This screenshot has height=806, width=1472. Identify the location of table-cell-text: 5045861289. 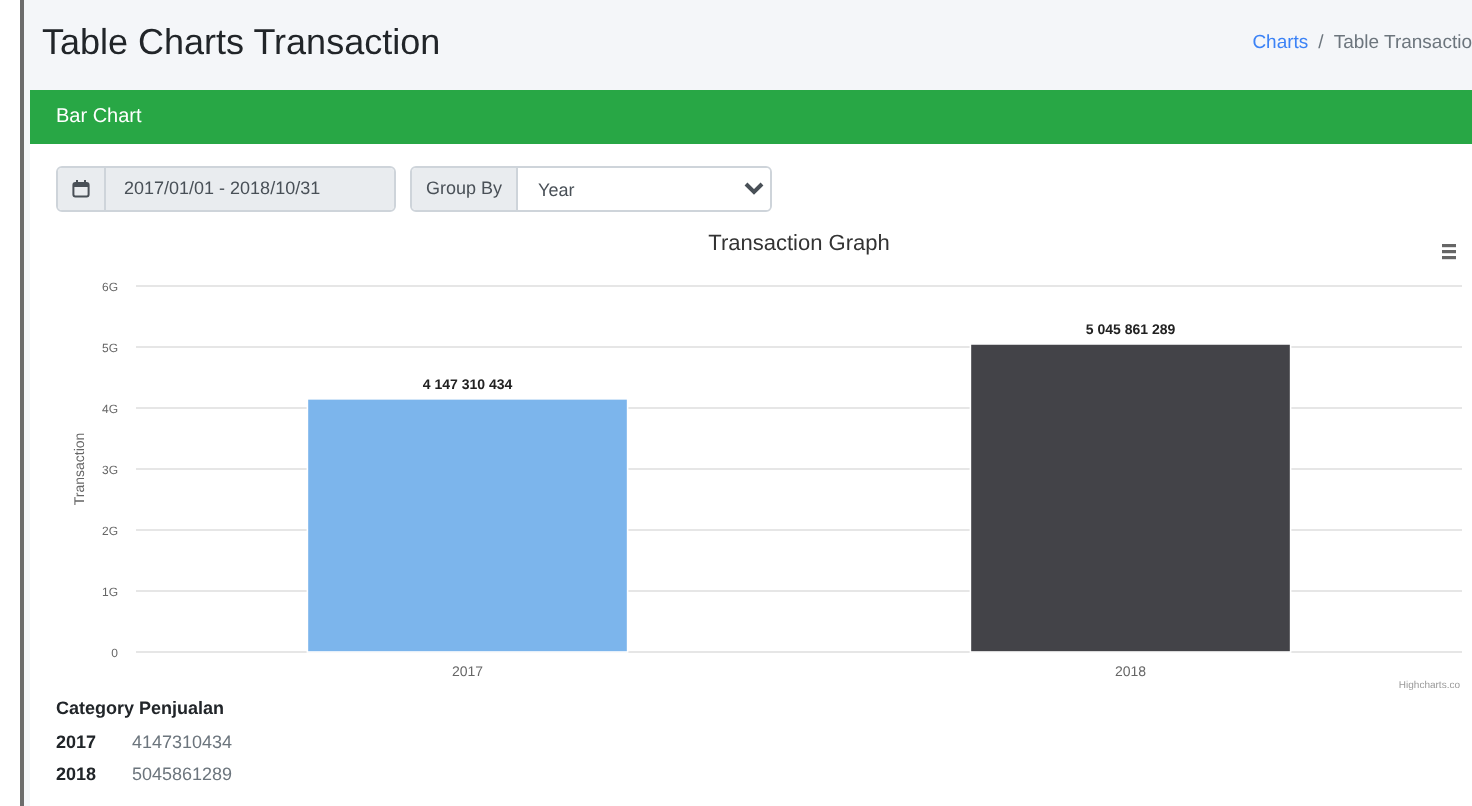
(182, 775).